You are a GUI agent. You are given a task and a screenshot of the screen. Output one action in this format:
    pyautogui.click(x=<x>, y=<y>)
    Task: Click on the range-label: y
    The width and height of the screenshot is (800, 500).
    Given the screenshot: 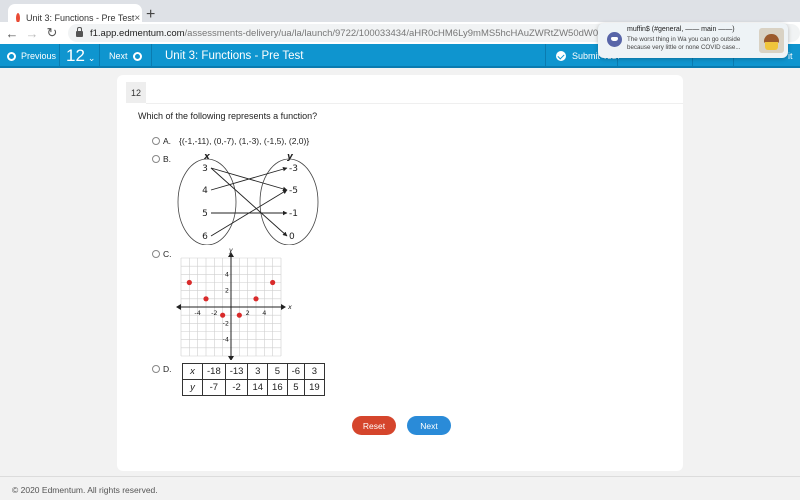 What is the action you would take?
    pyautogui.click(x=290, y=157)
    